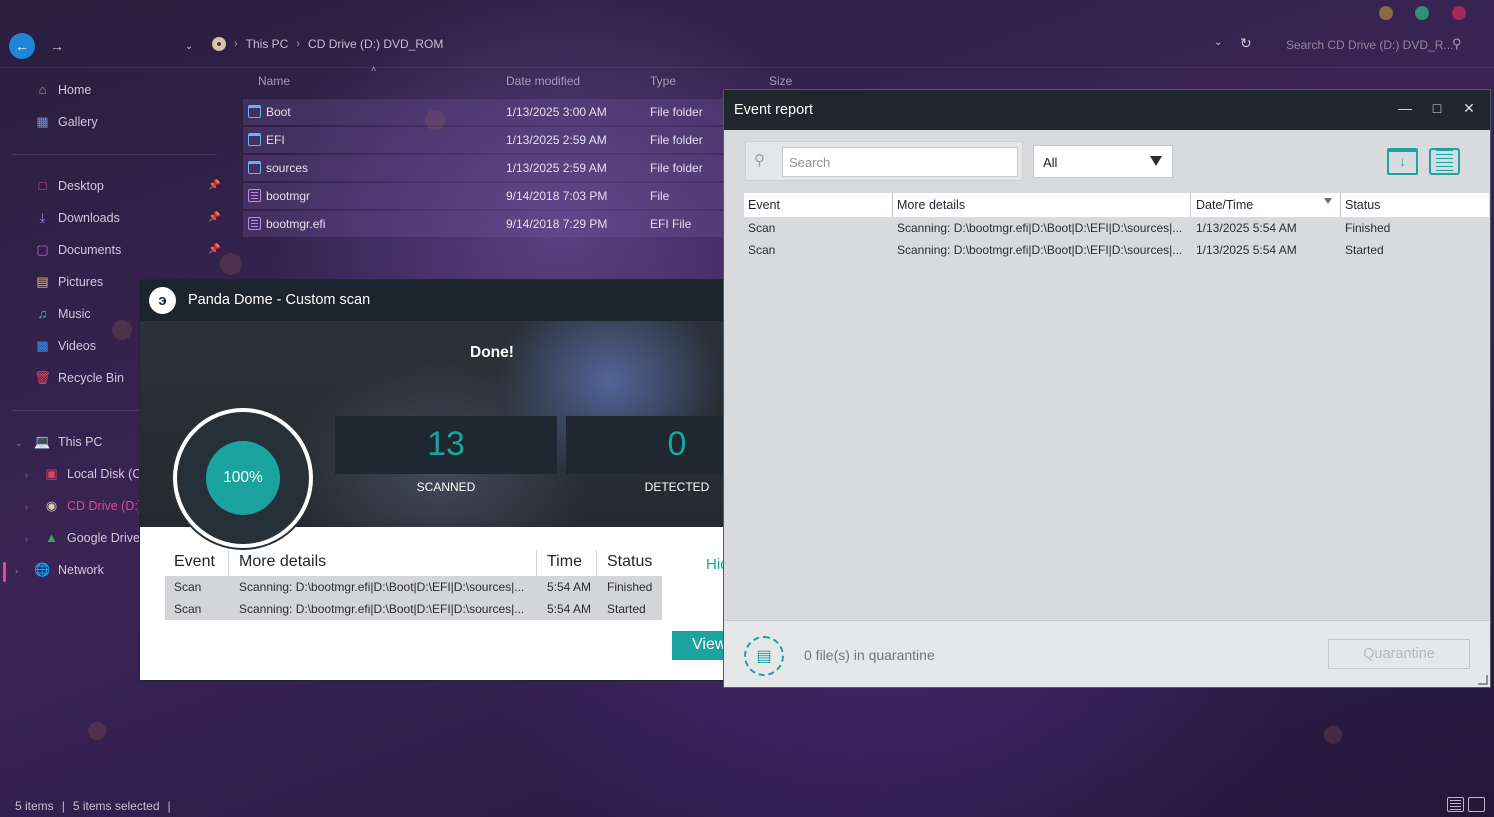 Image resolution: width=1494 pixels, height=817 pixels. Describe the element at coordinates (630, 587) in the screenshot. I see `row-status: Finished` at that location.